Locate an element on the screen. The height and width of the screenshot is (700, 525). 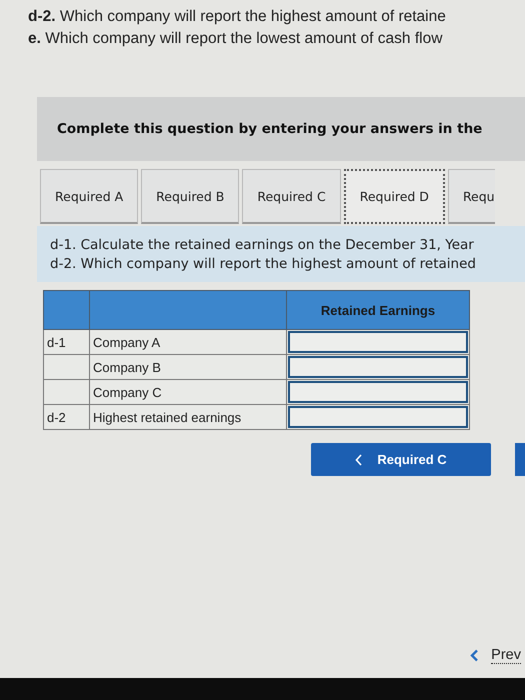
tab: Requ is located at coordinates (471, 196).